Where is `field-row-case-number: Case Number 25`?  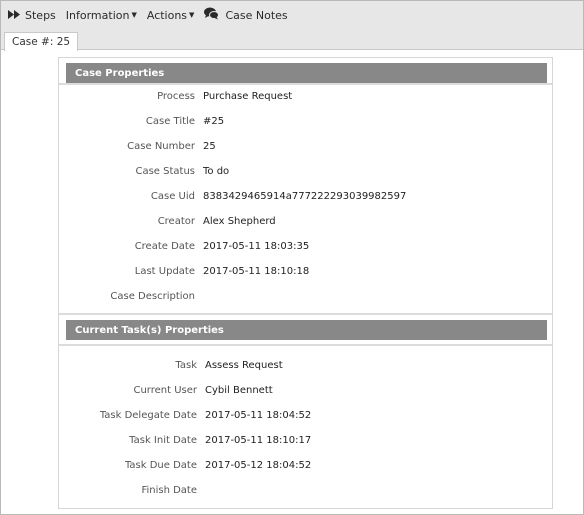 field-row-case-number: Case Number 25 is located at coordinates (305, 146).